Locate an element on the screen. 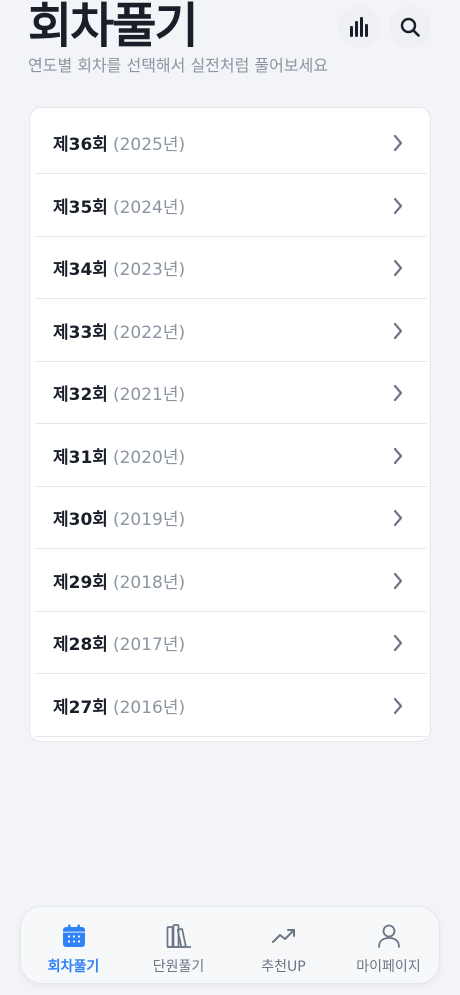  round-row: 제36회 (2025년) is located at coordinates (231, 143).